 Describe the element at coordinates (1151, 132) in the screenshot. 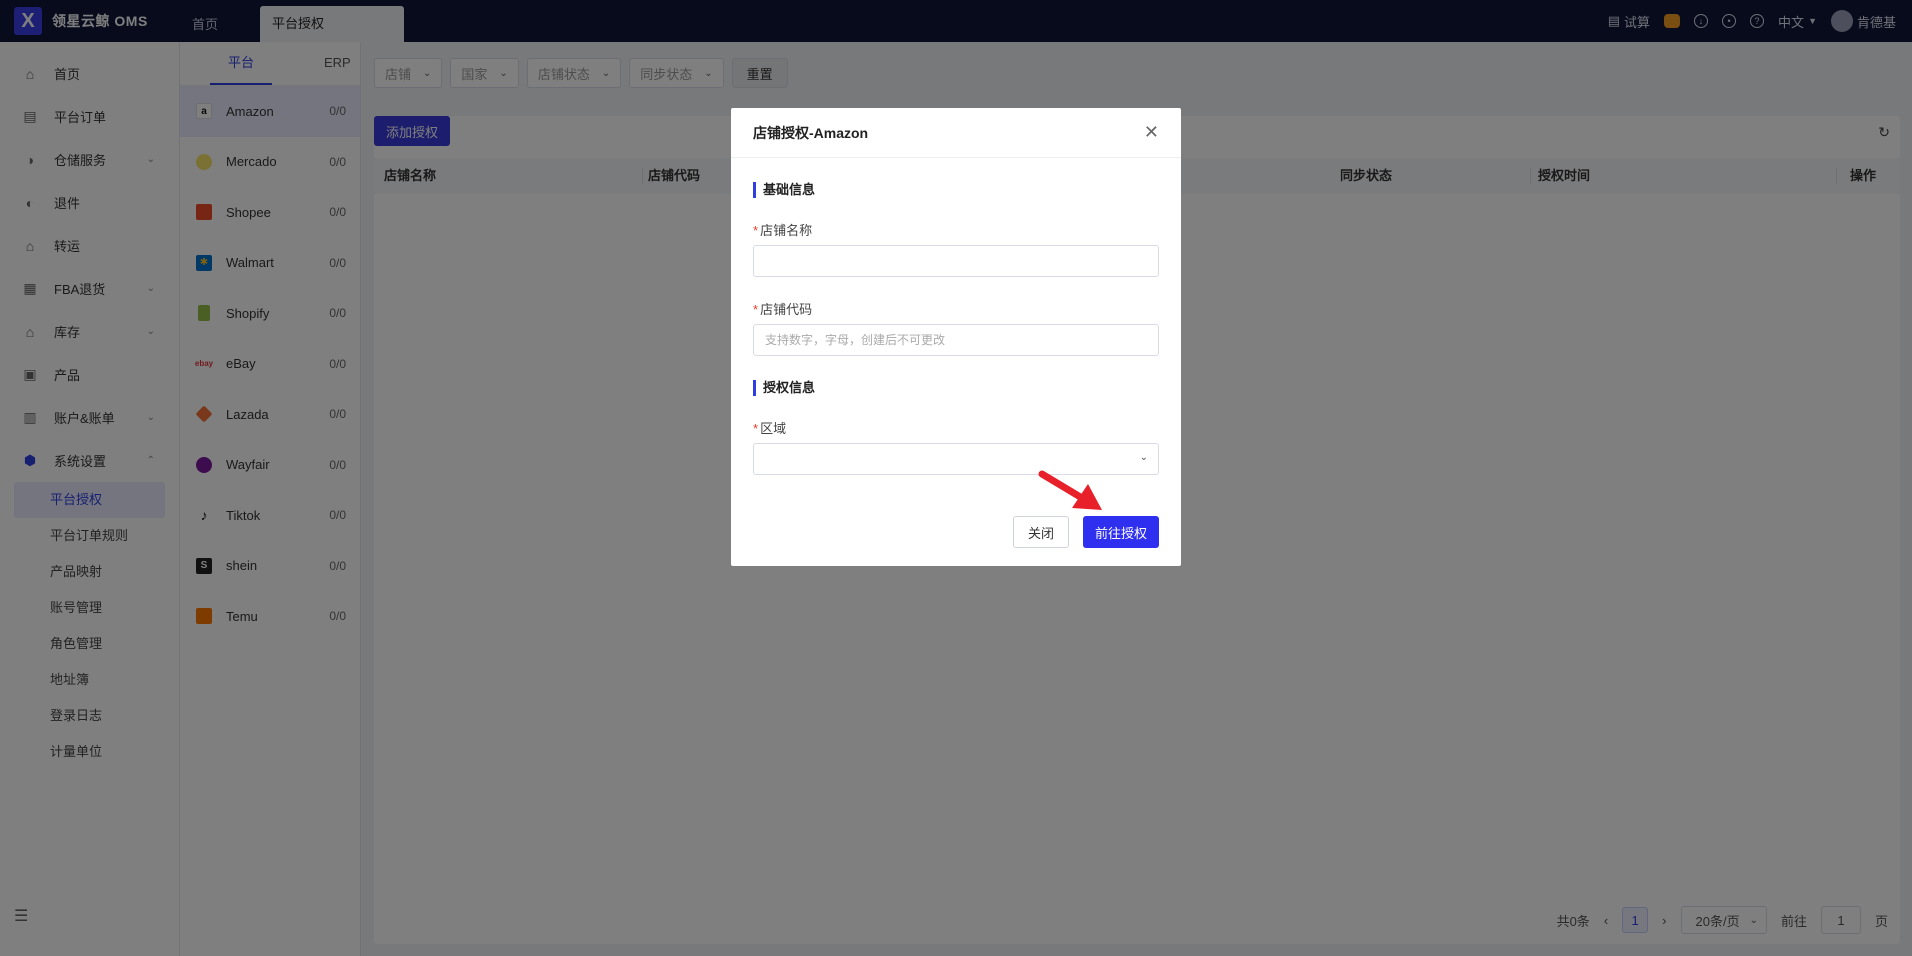

I see `close-icon: ✕` at that location.